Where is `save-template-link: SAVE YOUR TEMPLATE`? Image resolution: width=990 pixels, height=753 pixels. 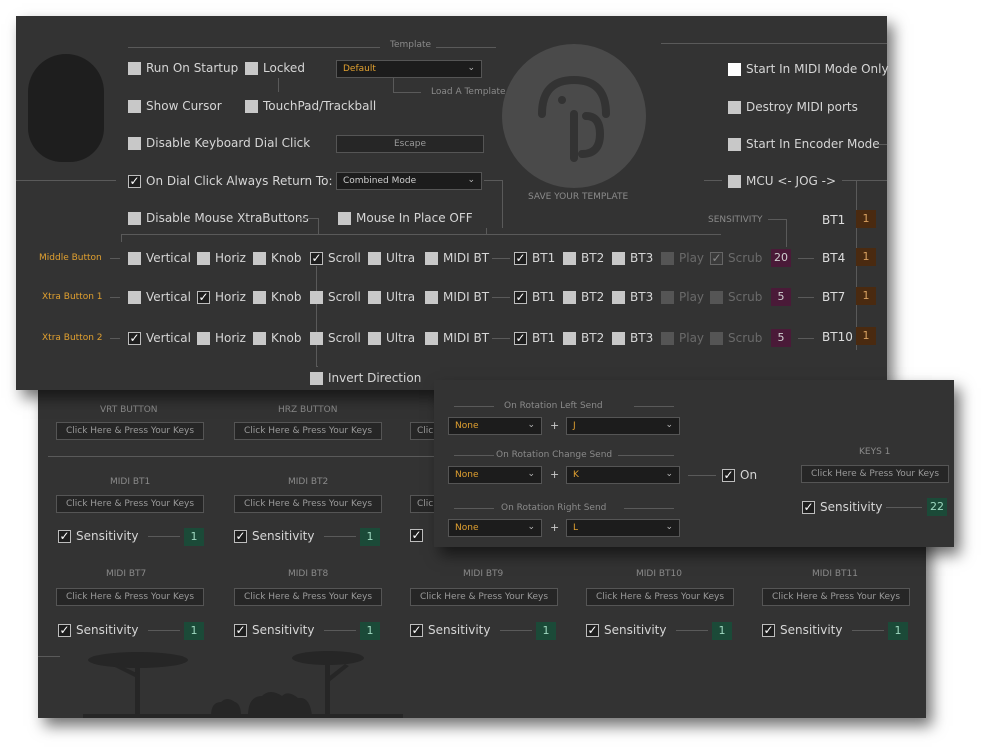
save-template-link: SAVE YOUR TEMPLATE is located at coordinates (578, 197).